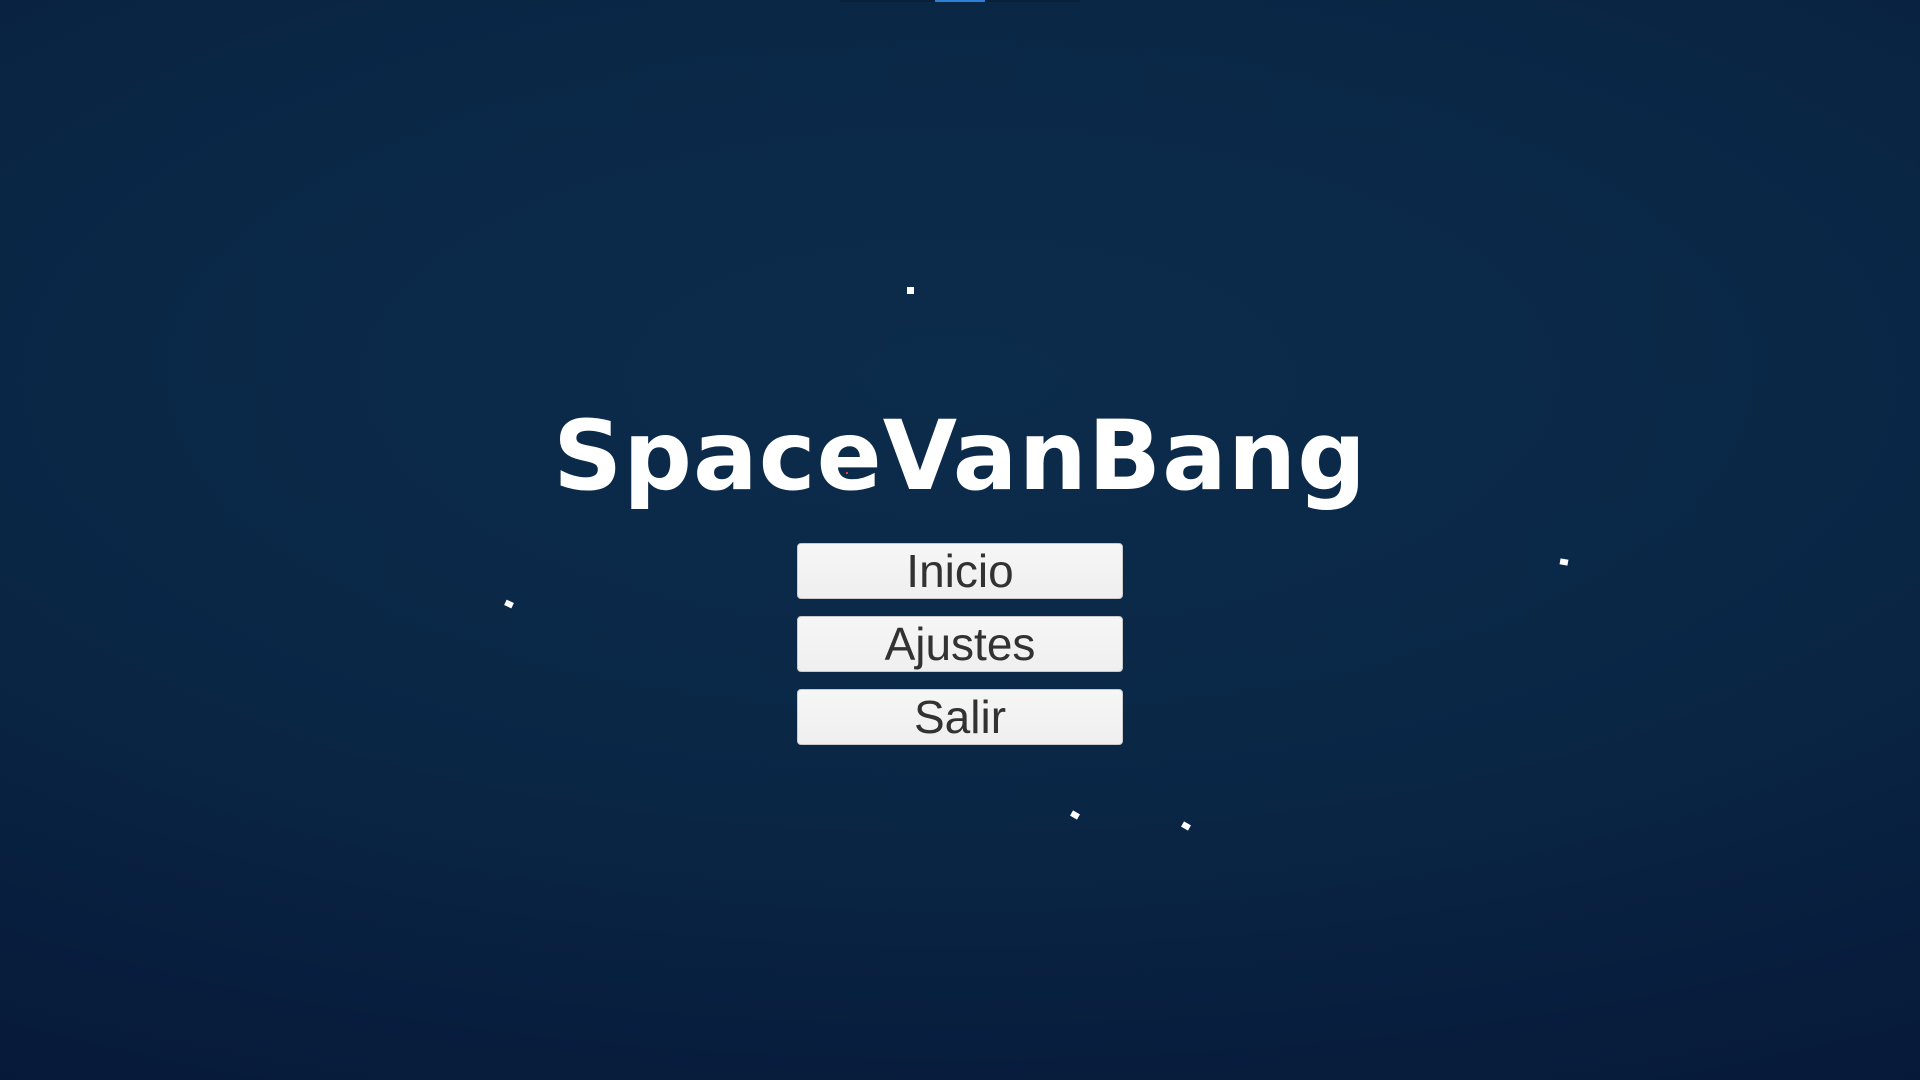  What do you see at coordinates (960, 1) in the screenshot?
I see `top-loading-bar-fill` at bounding box center [960, 1].